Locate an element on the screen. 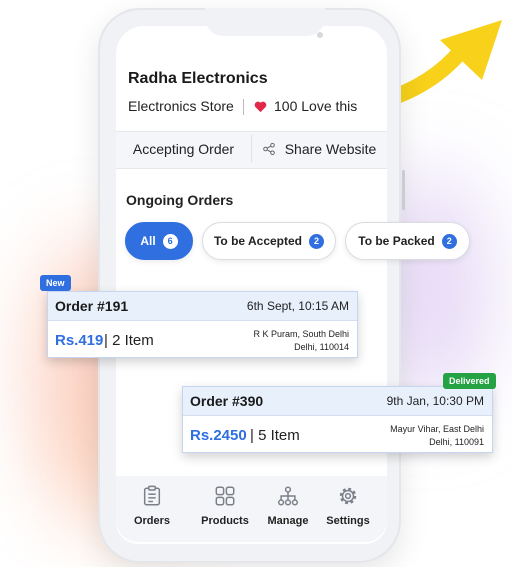 The width and height of the screenshot is (512, 567). order-address: Mayur Vihar, East Delhi Delhi, 110091 is located at coordinates (437, 436).